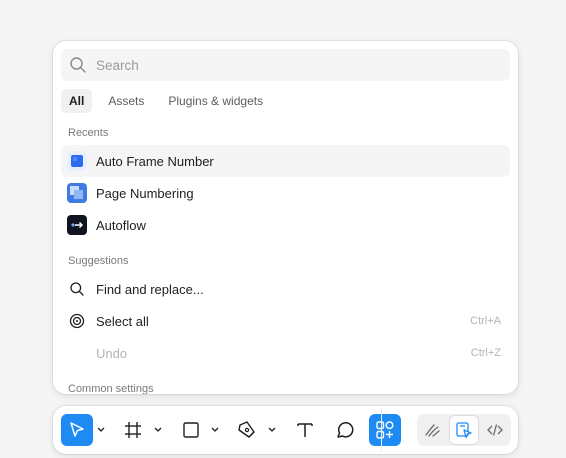  What do you see at coordinates (111, 388) in the screenshot?
I see `common-settings-heading: Common settings` at bounding box center [111, 388].